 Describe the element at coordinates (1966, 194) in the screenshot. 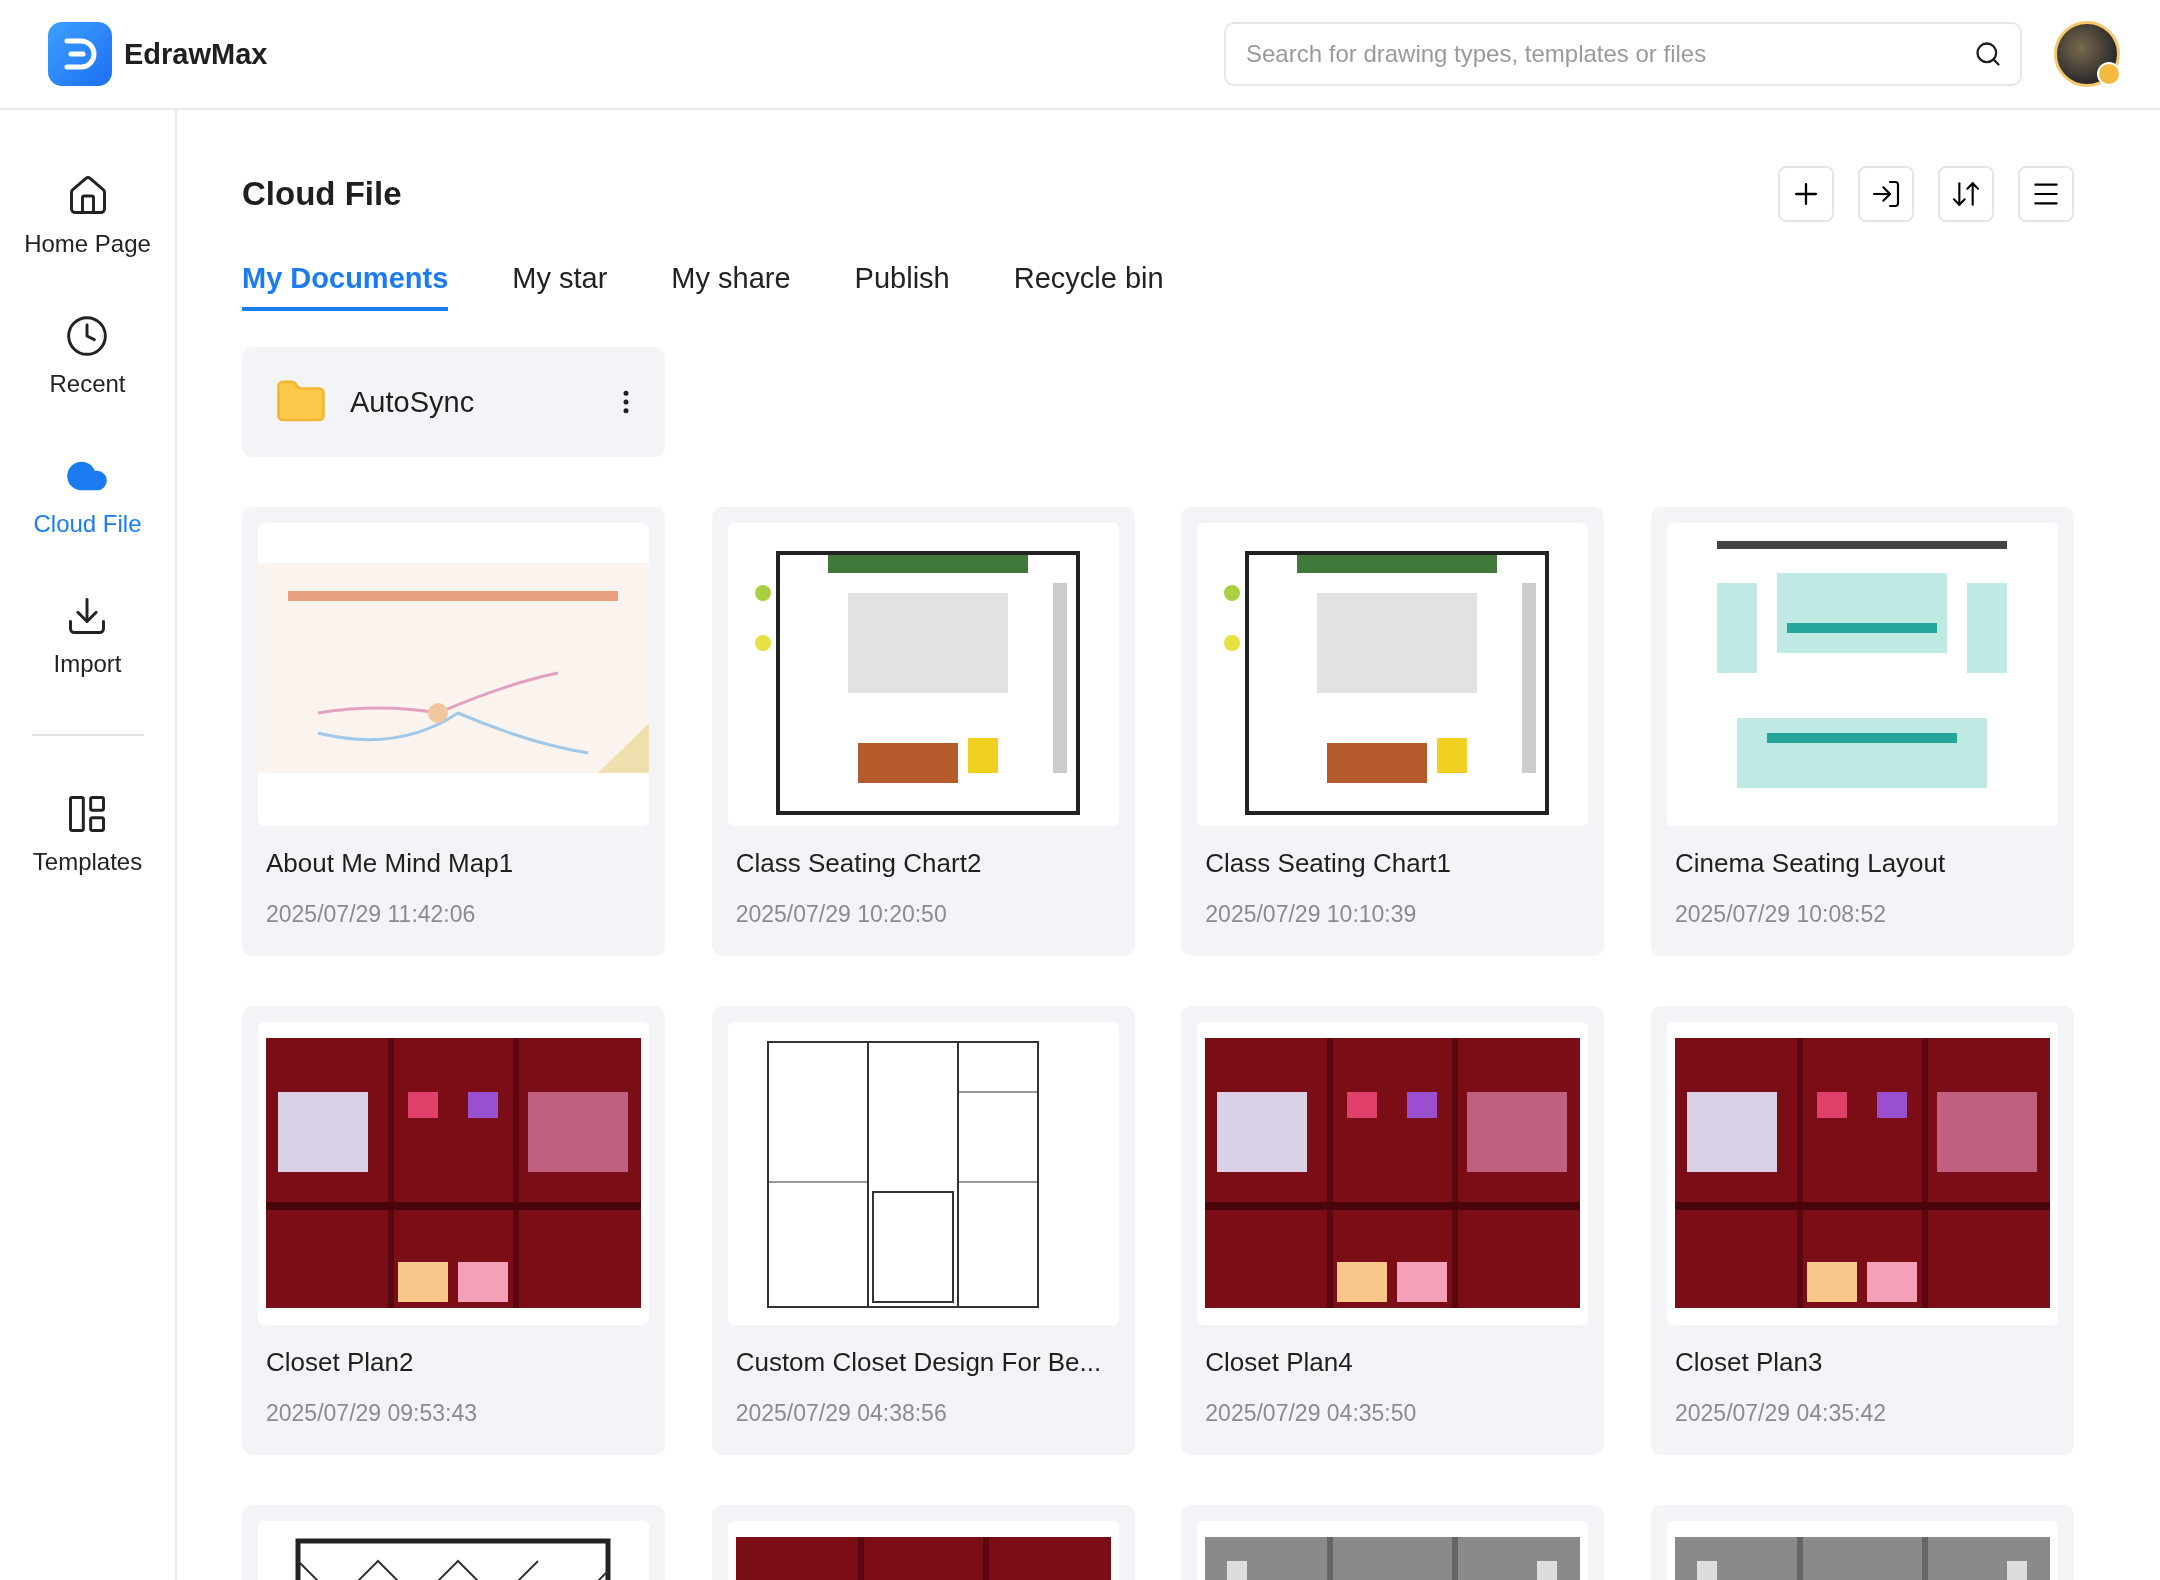

I see `sort-button` at that location.